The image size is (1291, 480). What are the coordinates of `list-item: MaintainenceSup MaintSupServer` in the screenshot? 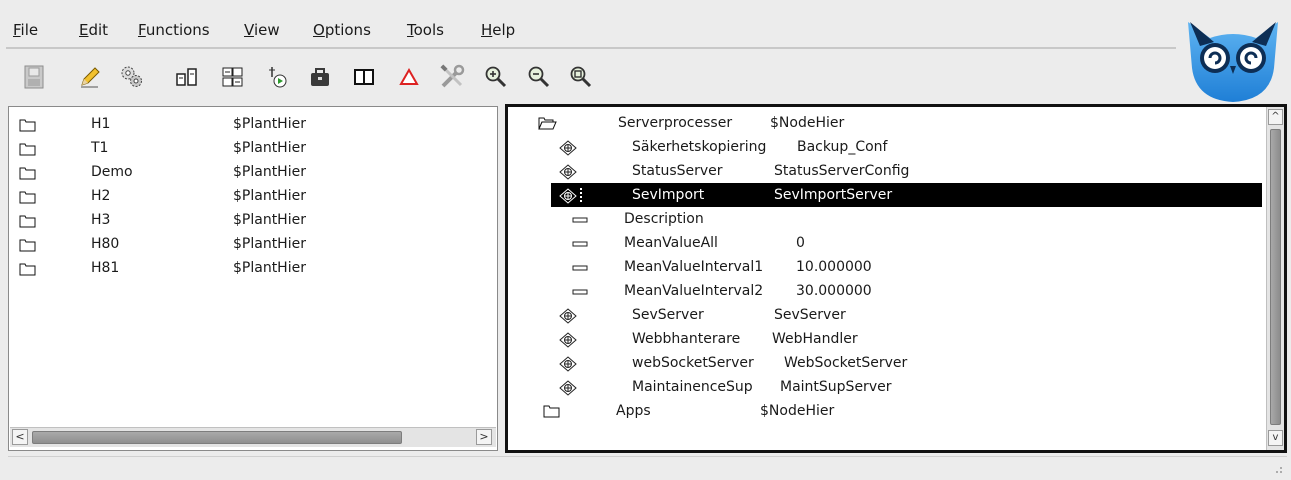 It's located at (888, 388).